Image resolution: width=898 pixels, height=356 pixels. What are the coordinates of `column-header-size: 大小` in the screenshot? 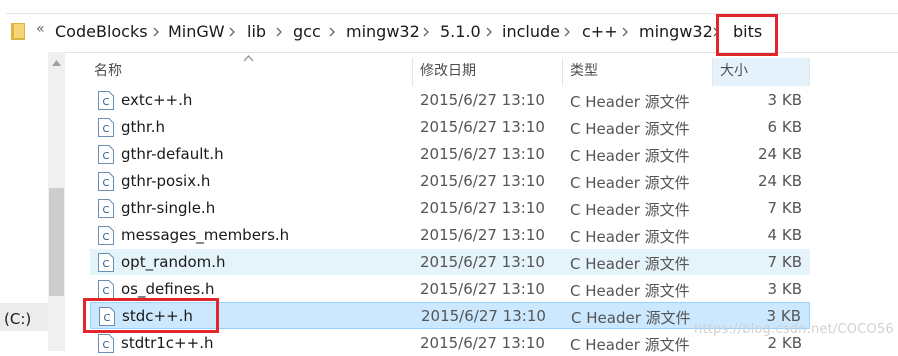 It's located at (734, 73).